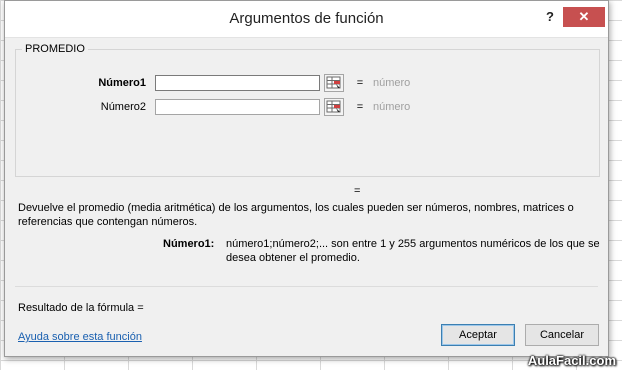 This screenshot has width=622, height=370. Describe the element at coordinates (122, 83) in the screenshot. I see `argument-1-label: Número1` at that location.